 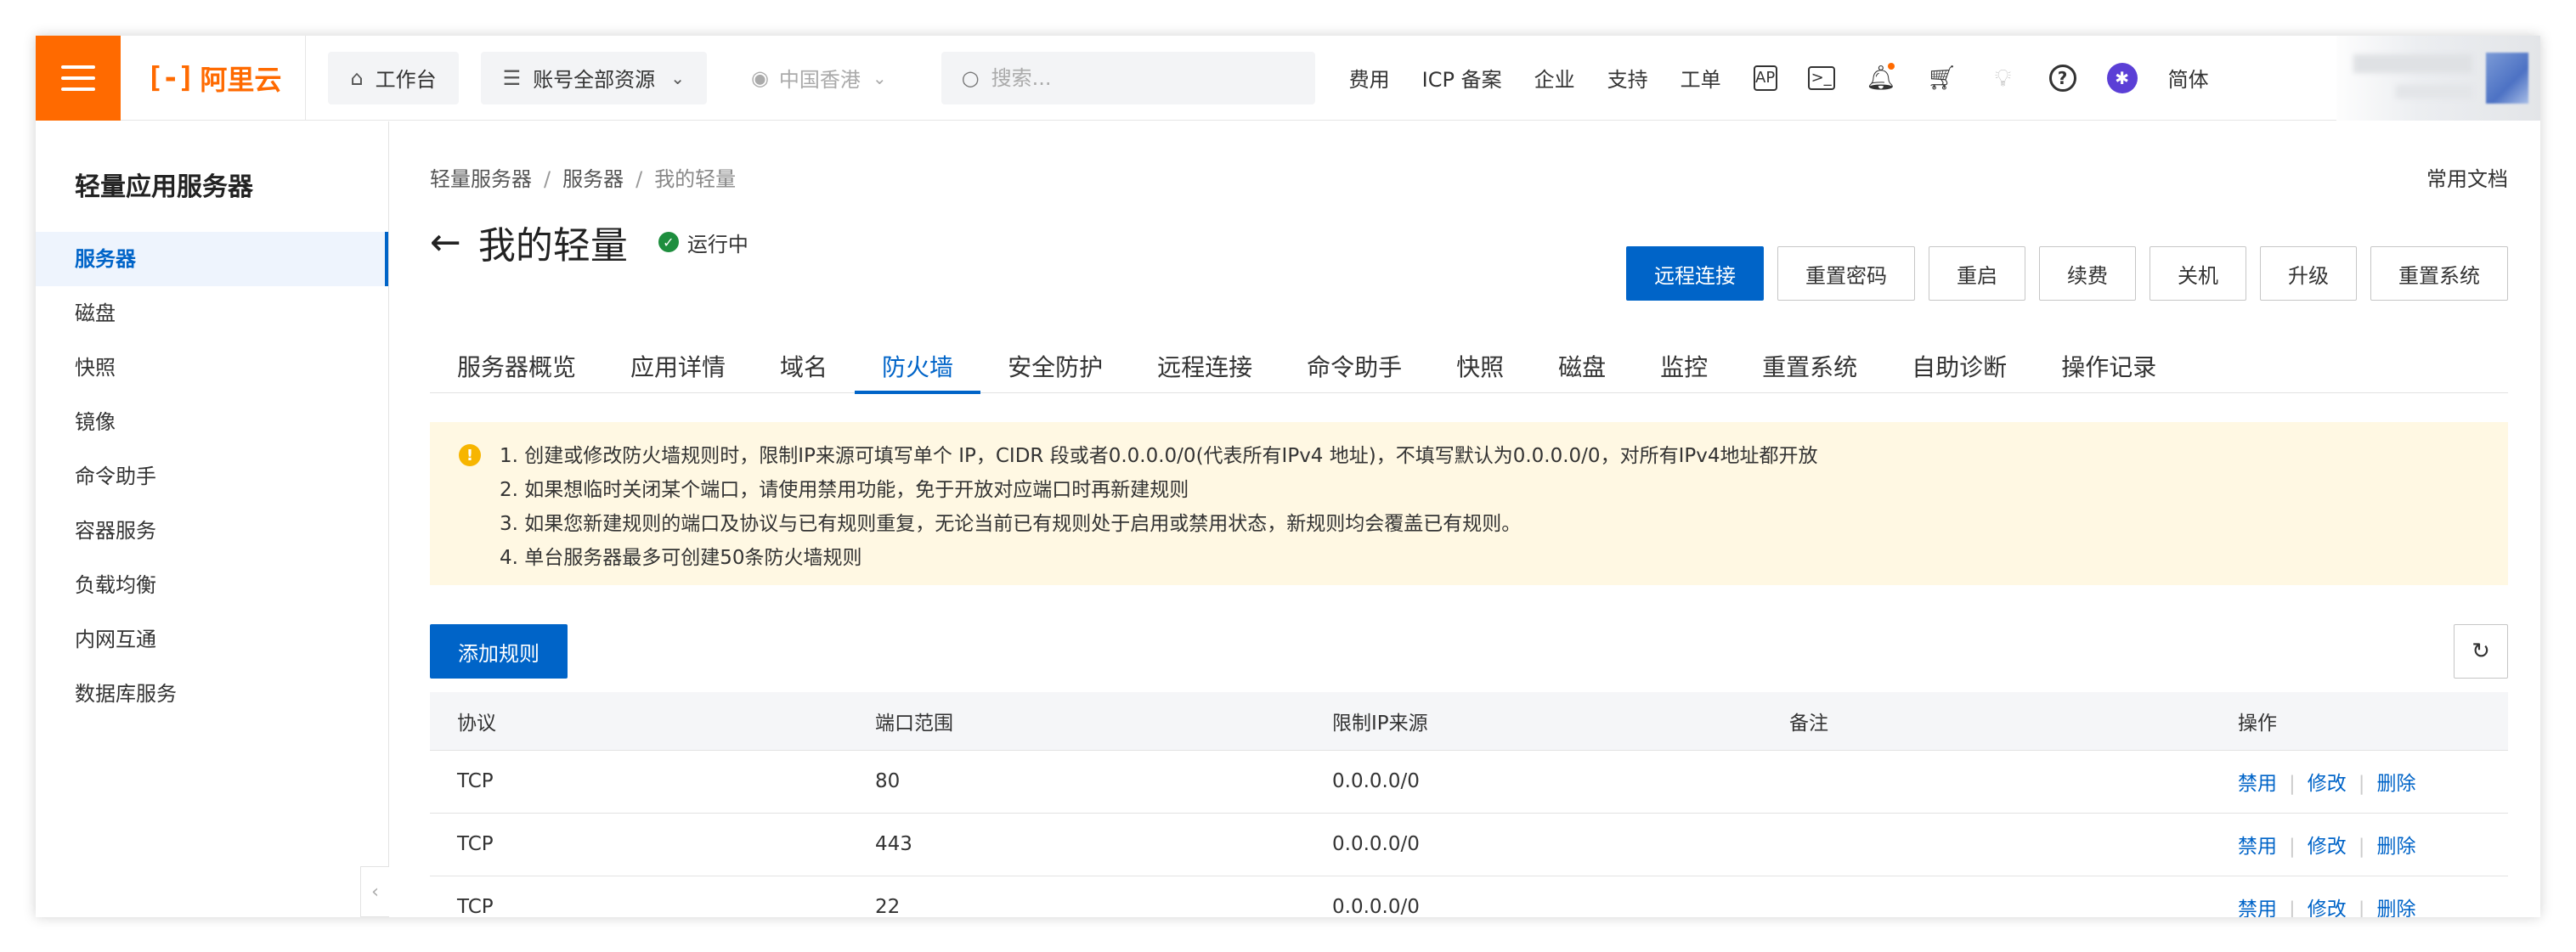 I want to click on link-enterprise: 企业, so click(x=1554, y=78).